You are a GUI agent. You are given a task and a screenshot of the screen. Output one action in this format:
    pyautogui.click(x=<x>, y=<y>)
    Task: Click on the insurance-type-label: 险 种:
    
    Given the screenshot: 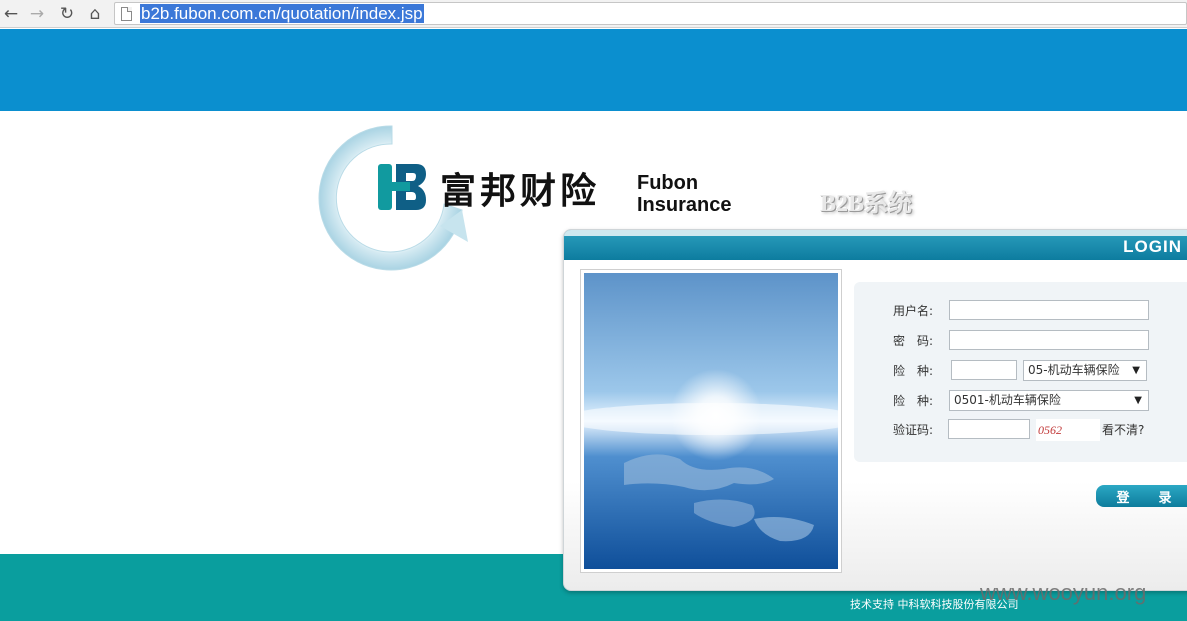 What is the action you would take?
    pyautogui.click(x=913, y=401)
    